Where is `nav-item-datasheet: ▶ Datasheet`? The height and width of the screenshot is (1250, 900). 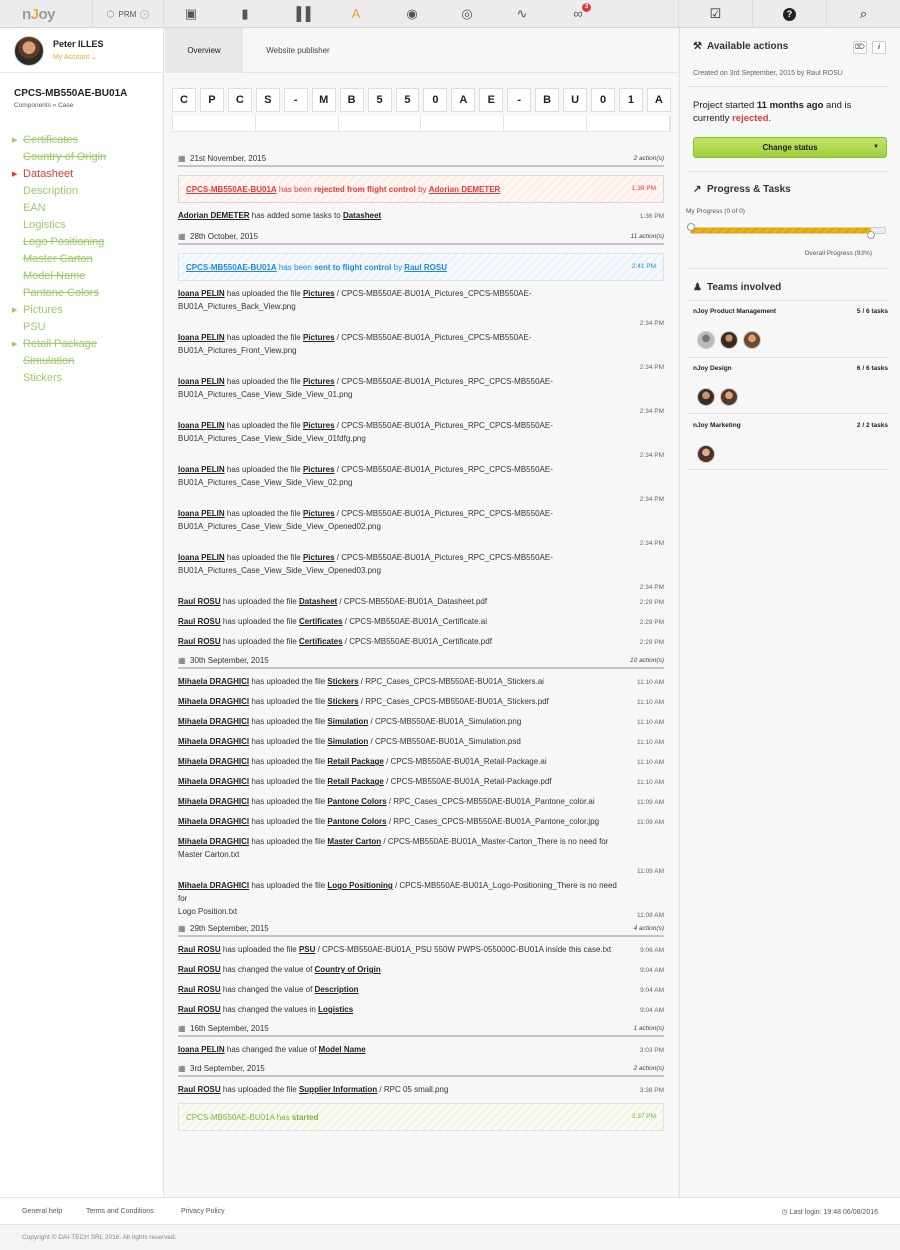 nav-item-datasheet: ▶ Datasheet is located at coordinates (85, 174).